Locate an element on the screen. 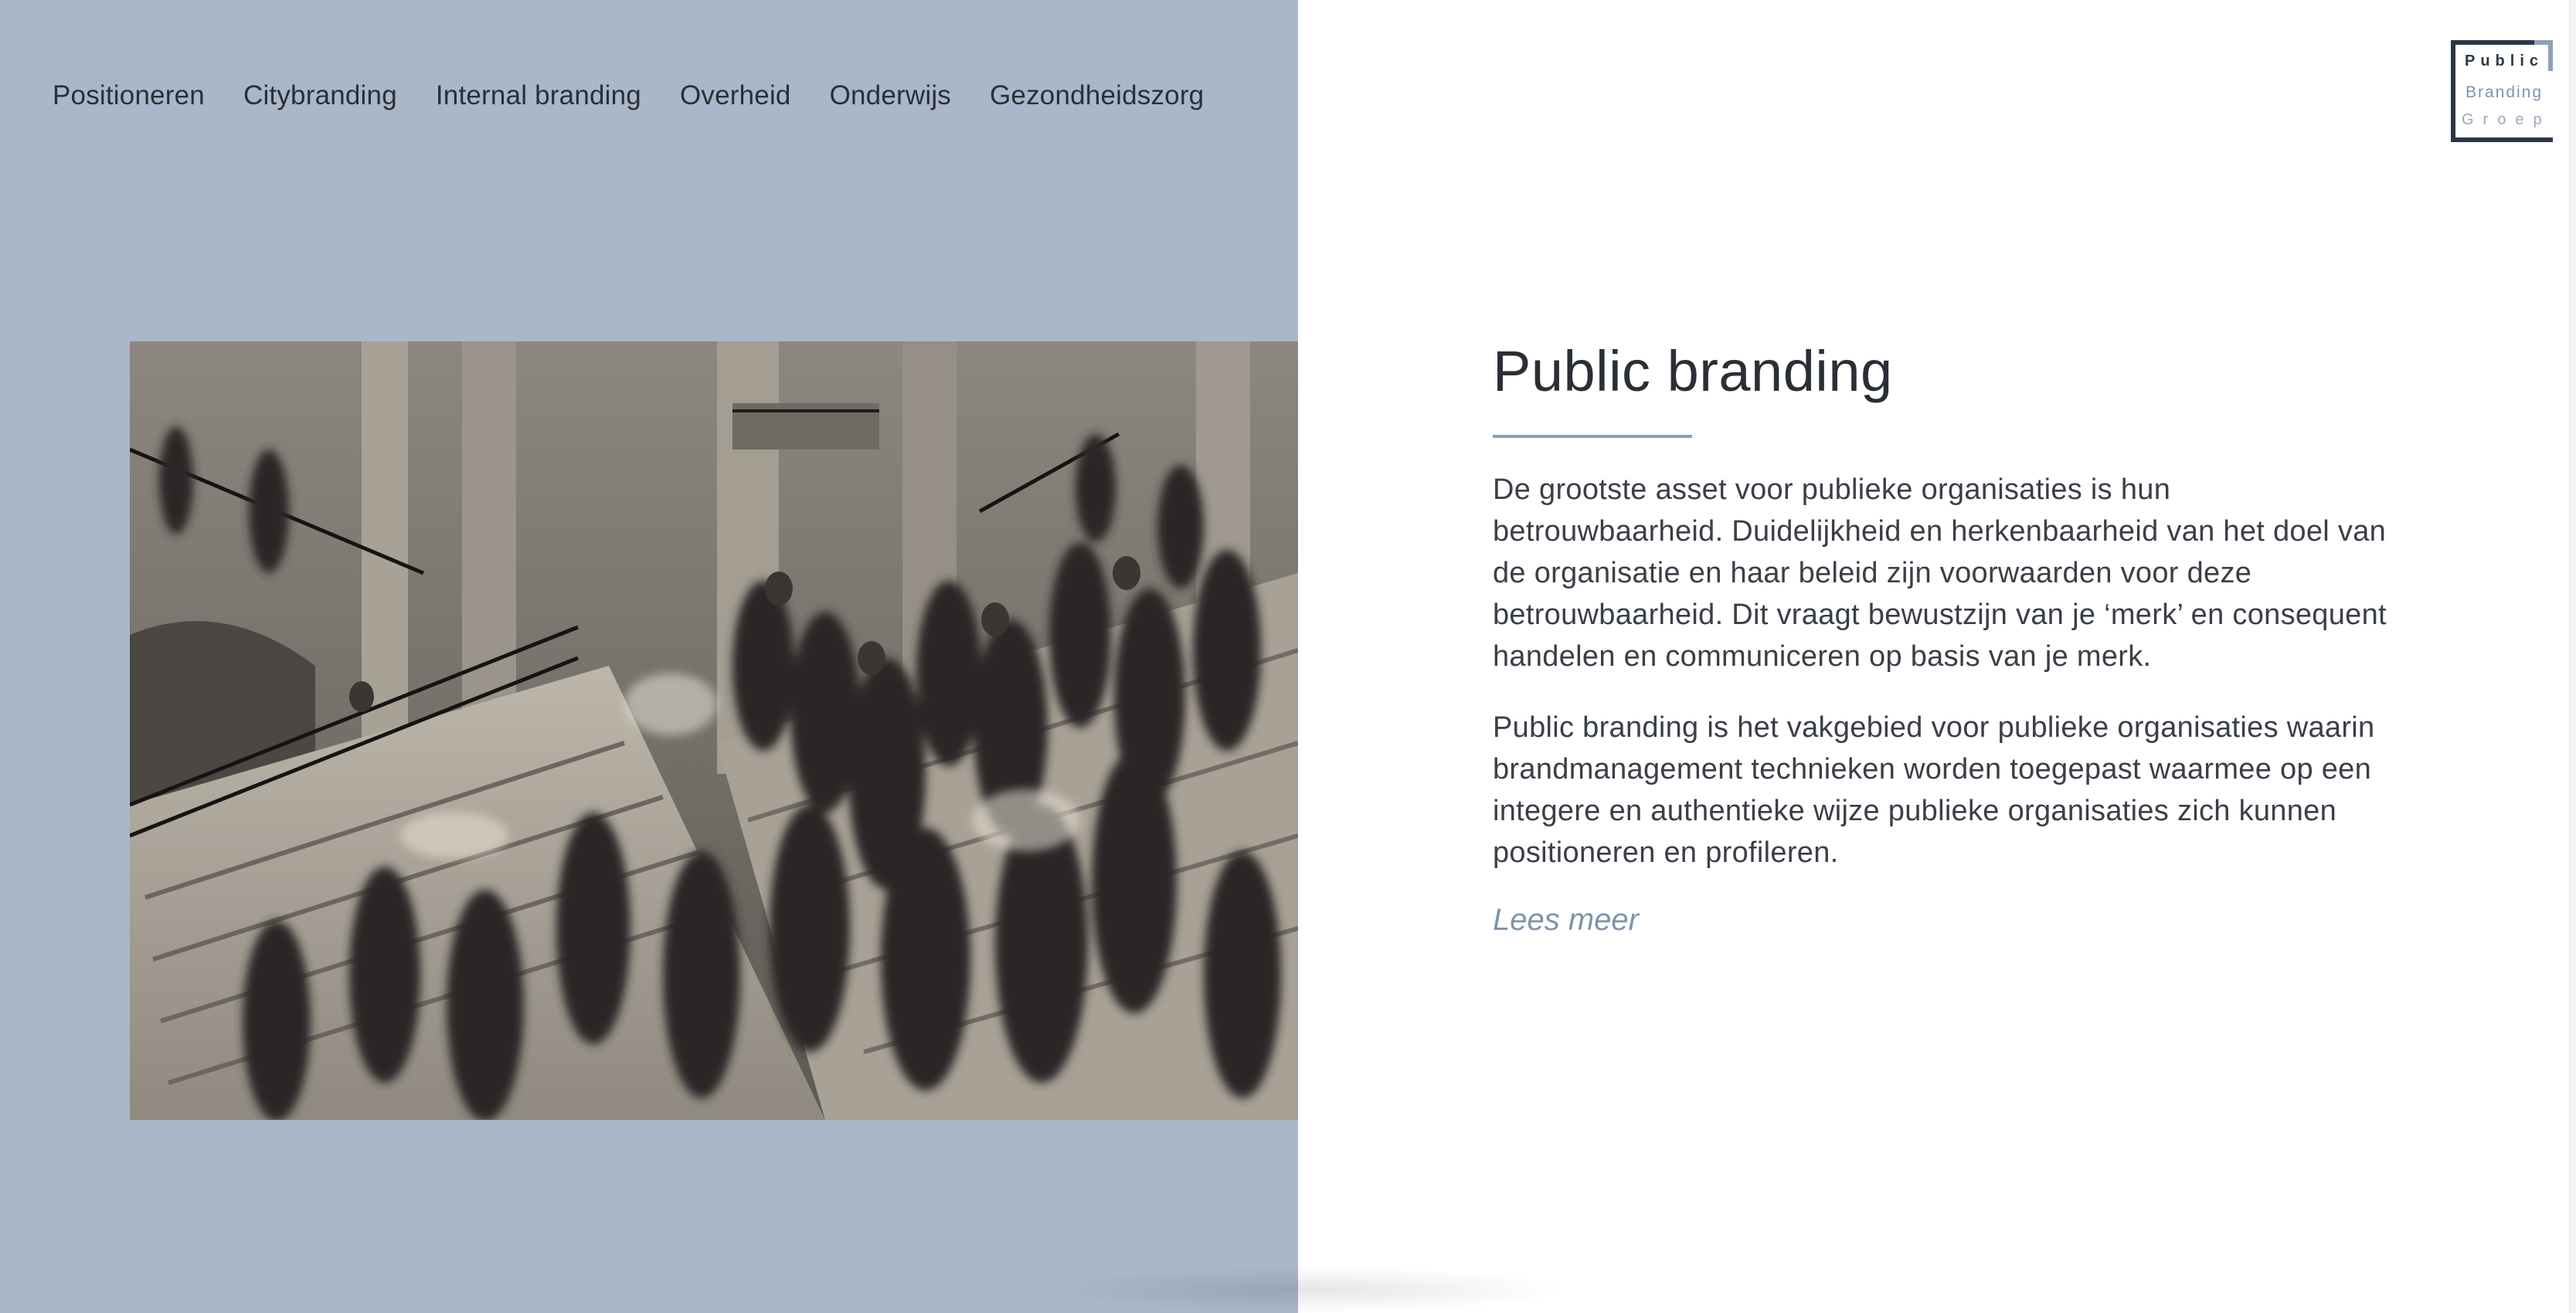  nav-item-gezondheidszorg: Gezondheidszorg is located at coordinates (1097, 95).